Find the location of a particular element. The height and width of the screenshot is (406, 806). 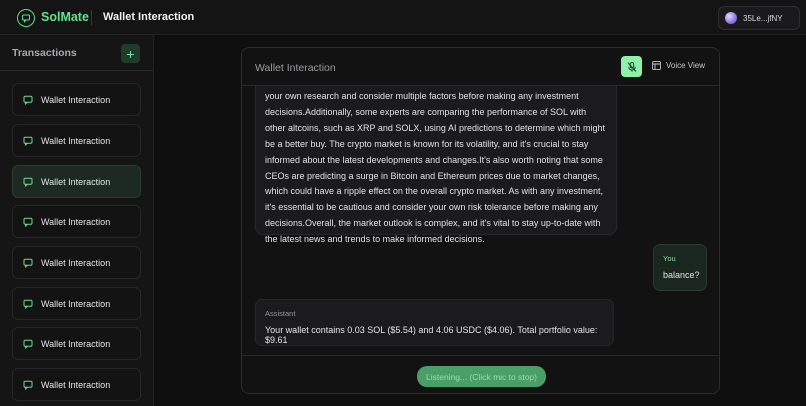

sidebar-header: Transactions + is located at coordinates (76, 53).